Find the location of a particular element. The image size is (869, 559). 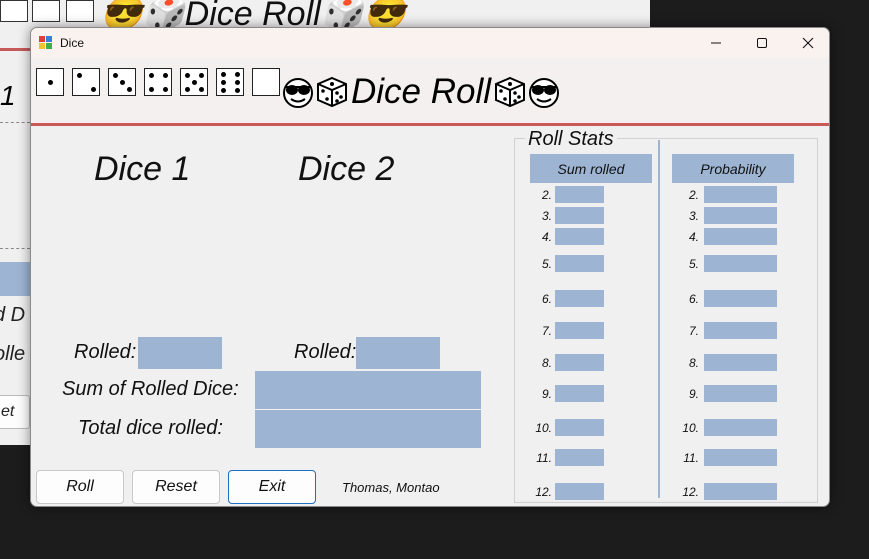

minimize-icon is located at coordinates (716, 43).